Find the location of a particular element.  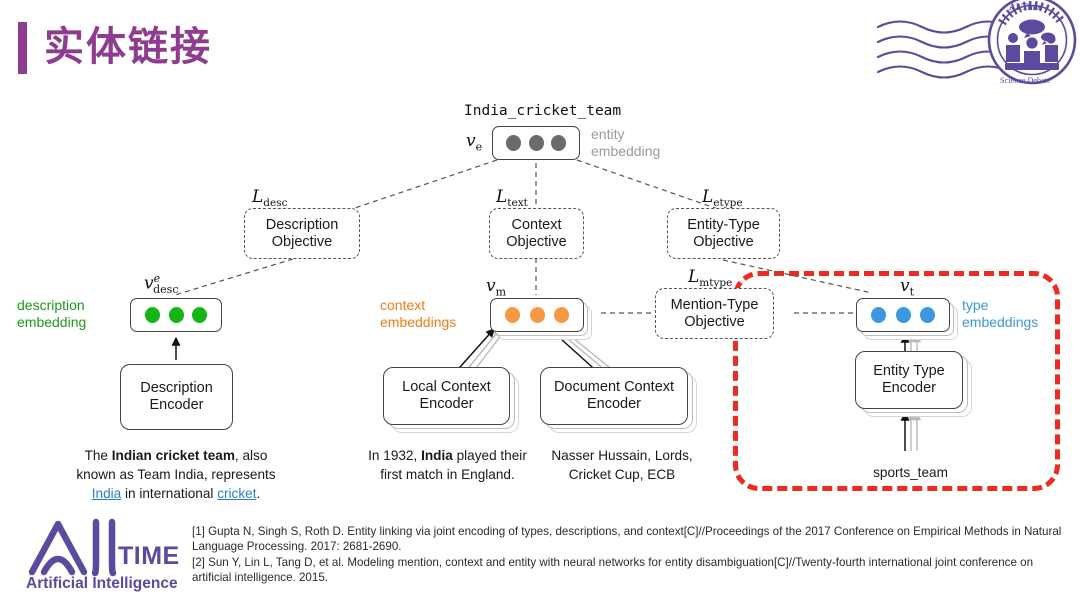

page-title: 实体链接 is located at coordinates (128, 47).